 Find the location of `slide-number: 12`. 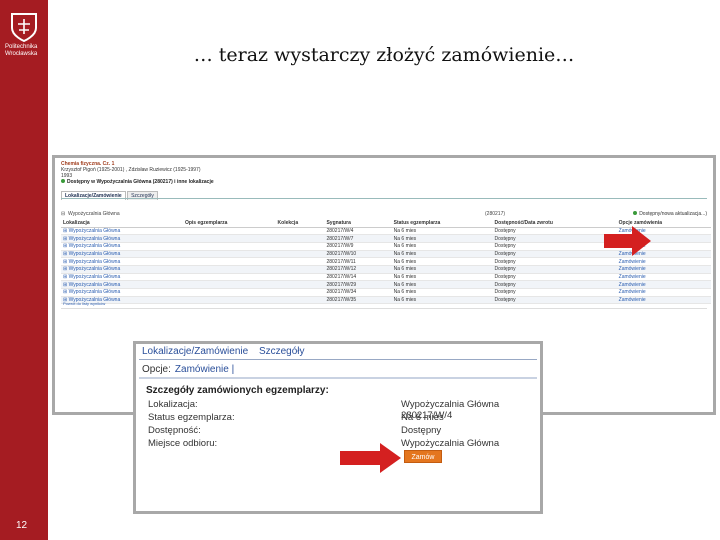

slide-number: 12 is located at coordinates (22, 525).